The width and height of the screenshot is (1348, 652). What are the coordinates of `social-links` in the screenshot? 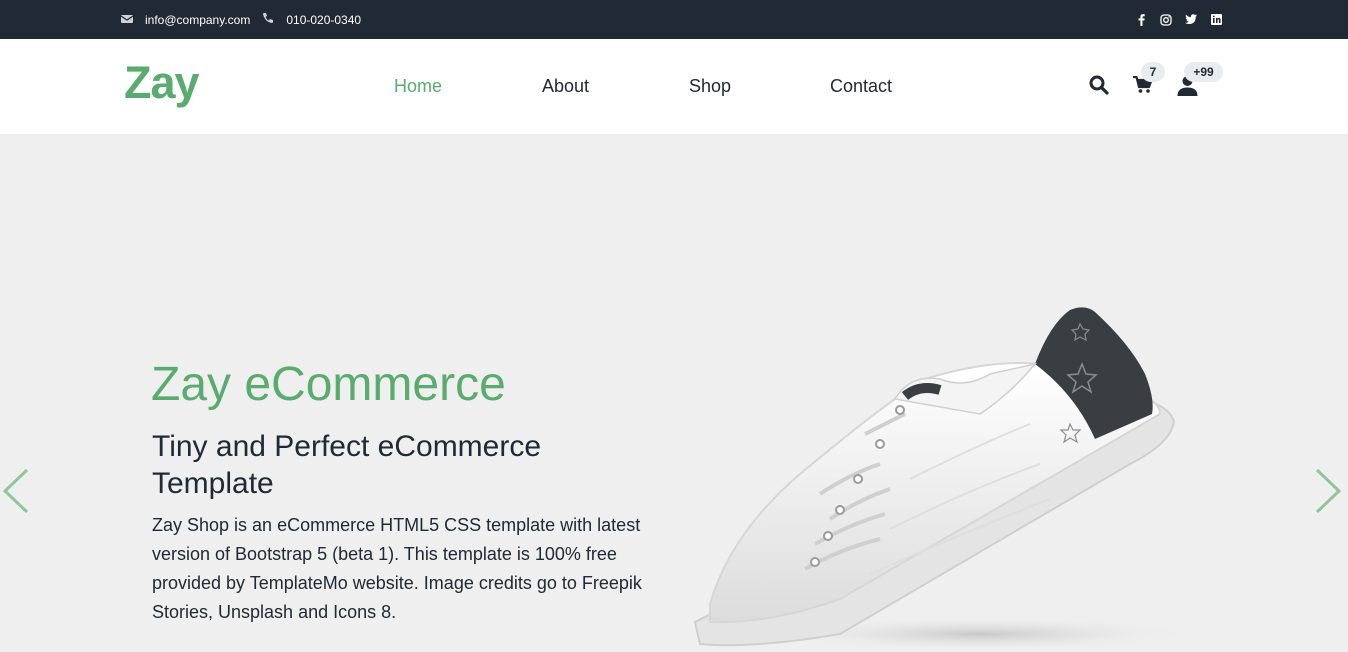 It's located at (1172, 19).